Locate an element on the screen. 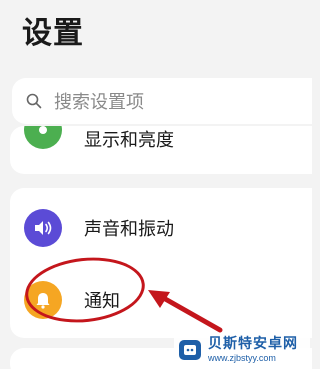  watermark: 贝斯特安卓网 www.zjbstyy.com is located at coordinates (242, 350).